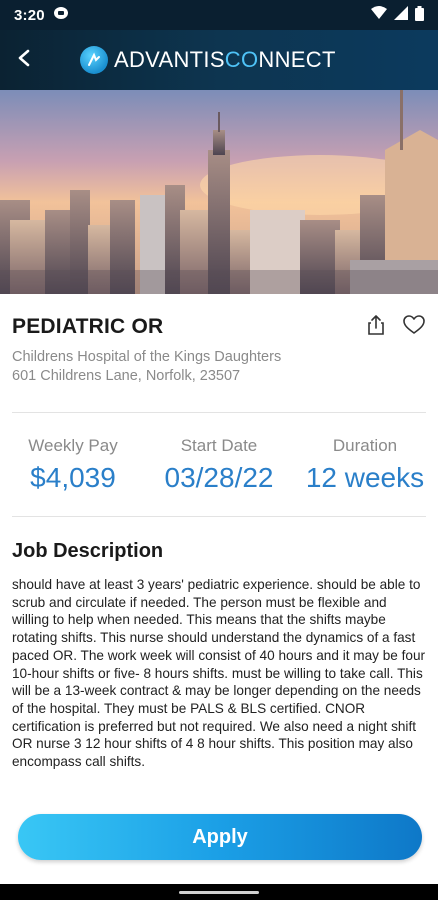  I want to click on system-nav-bar, so click(219, 892).